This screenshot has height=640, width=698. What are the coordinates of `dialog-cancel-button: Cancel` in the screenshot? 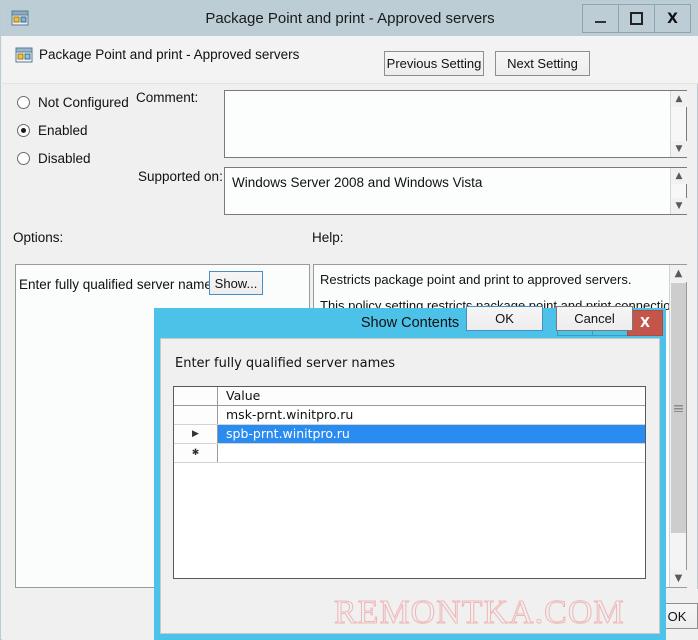 It's located at (594, 318).